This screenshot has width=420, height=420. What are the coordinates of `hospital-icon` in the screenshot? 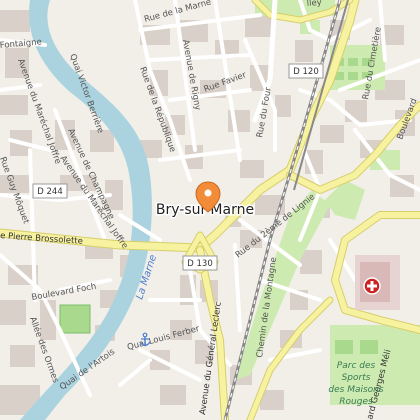 It's located at (372, 286).